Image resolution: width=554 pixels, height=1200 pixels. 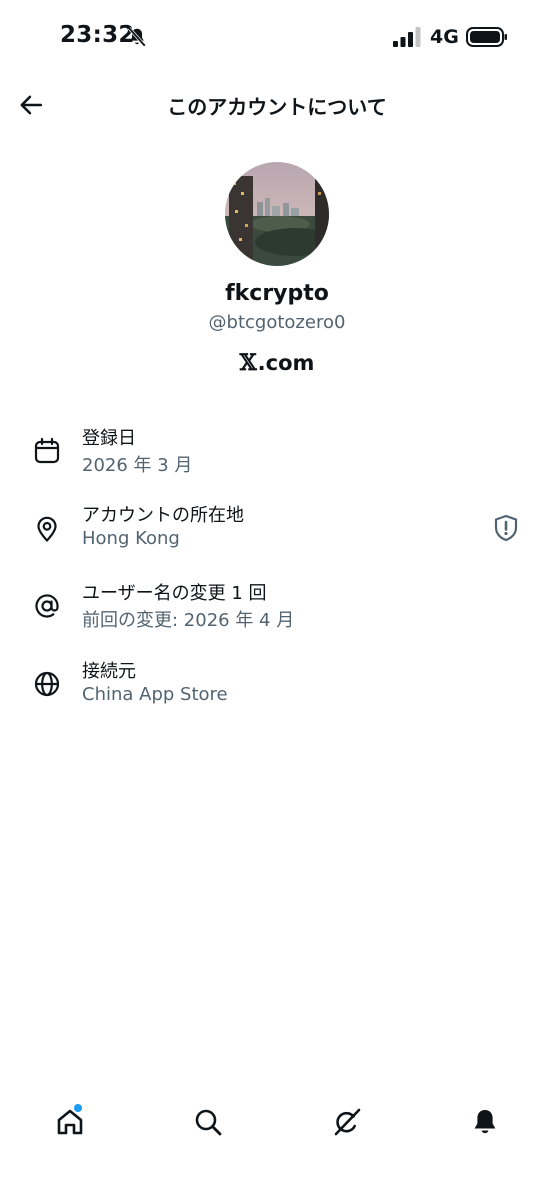 I want to click on platform-label: 𝕏 .com, so click(x=277, y=363).